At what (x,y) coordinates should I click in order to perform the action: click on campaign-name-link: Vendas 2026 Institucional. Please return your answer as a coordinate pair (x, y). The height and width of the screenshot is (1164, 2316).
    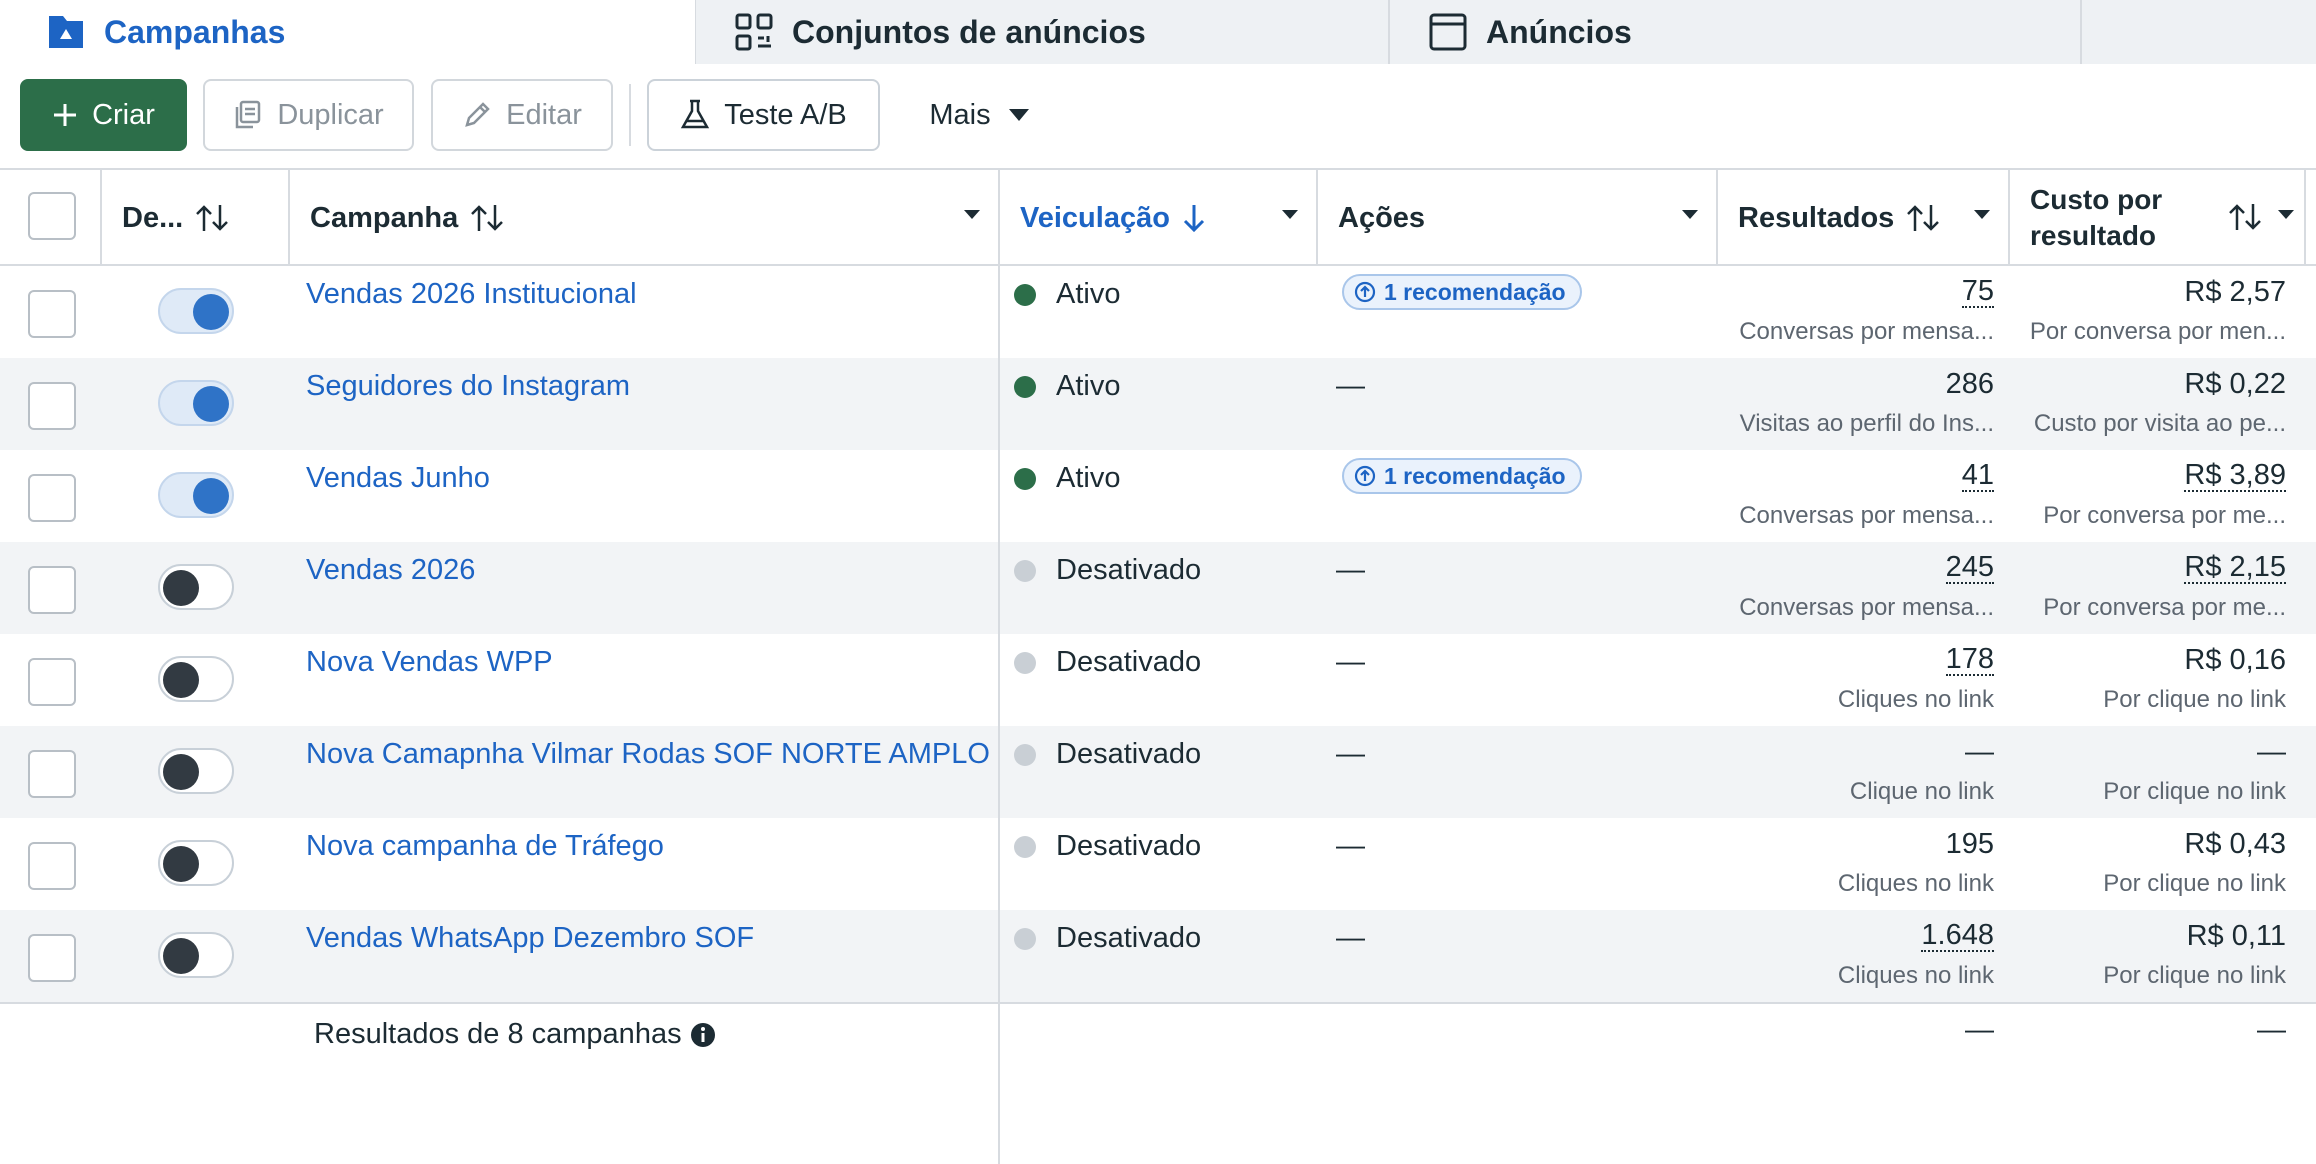
    Looking at the image, I should click on (471, 294).